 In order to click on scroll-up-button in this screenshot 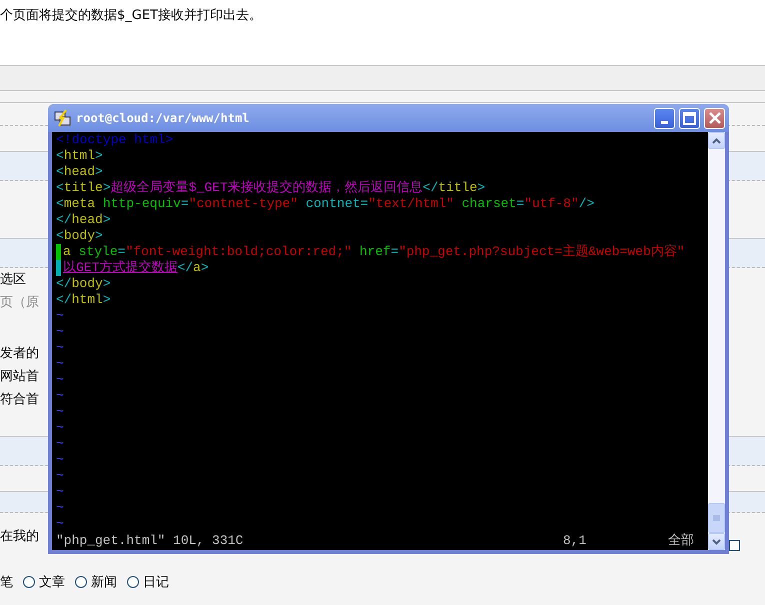, I will do `click(716, 140)`.